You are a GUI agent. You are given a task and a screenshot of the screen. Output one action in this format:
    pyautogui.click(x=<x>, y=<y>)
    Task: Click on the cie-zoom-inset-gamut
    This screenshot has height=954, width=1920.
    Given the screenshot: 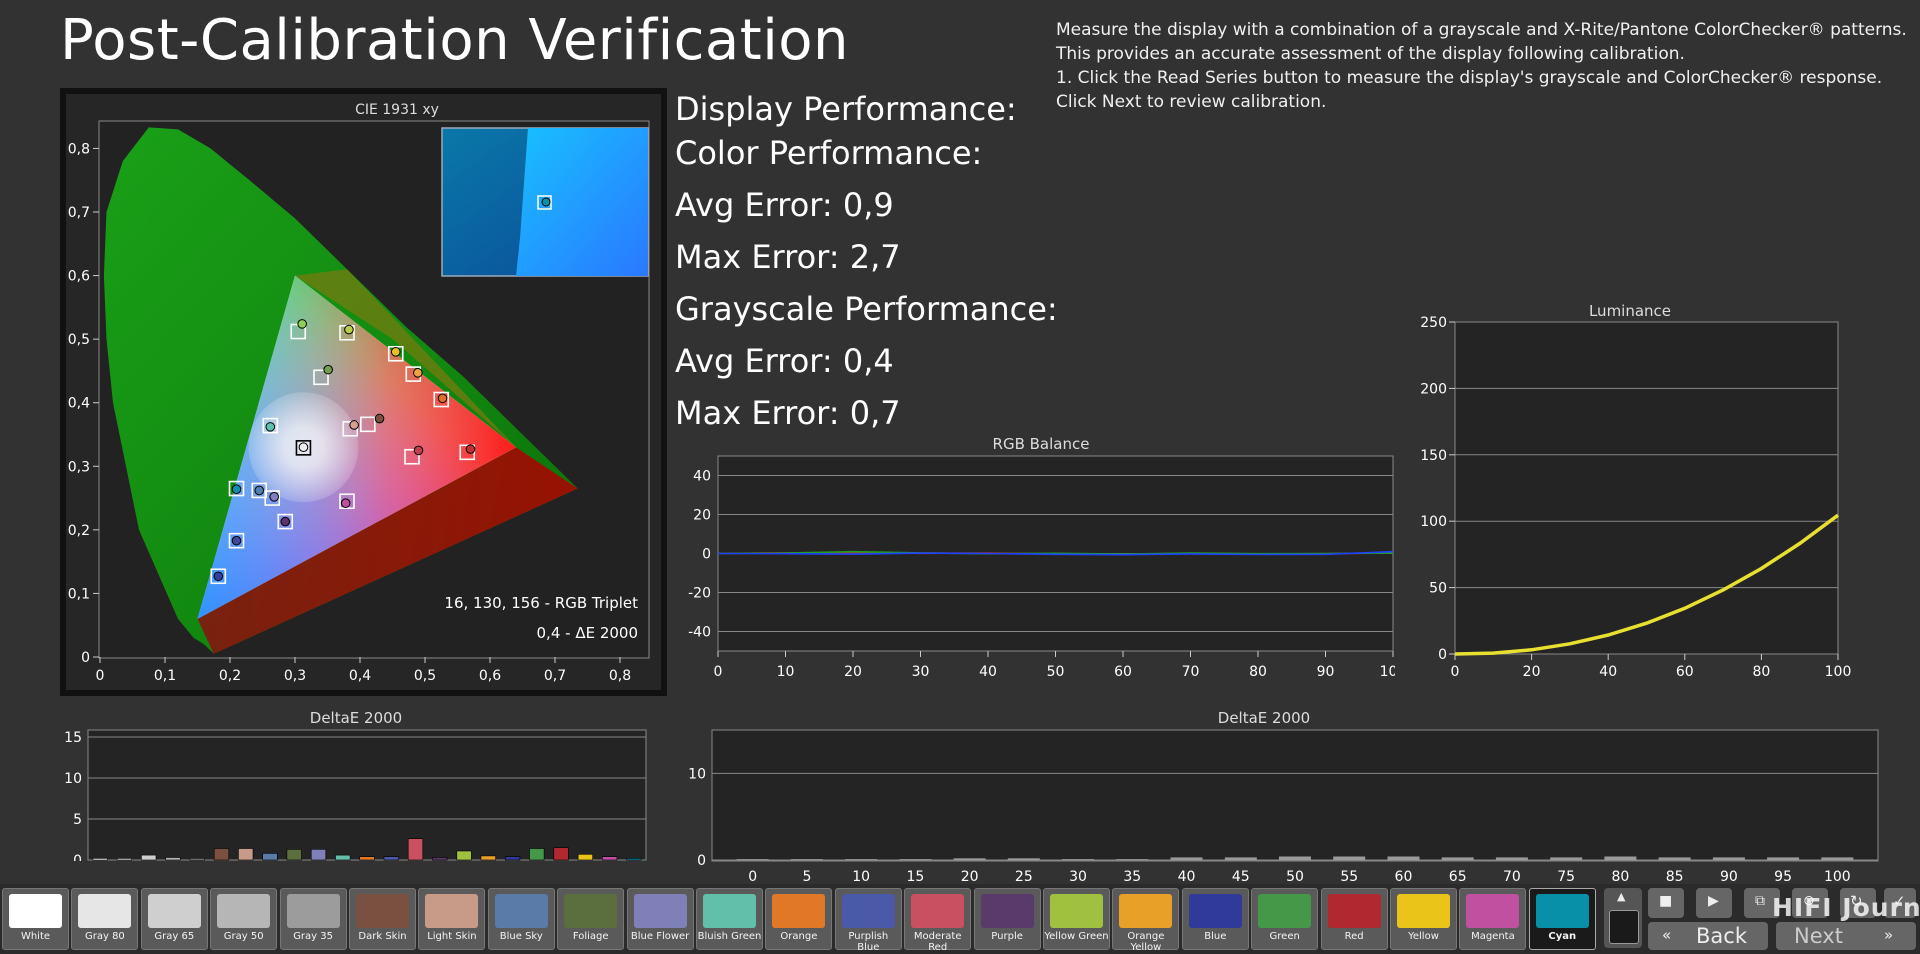 What is the action you would take?
    pyautogui.click(x=582, y=202)
    